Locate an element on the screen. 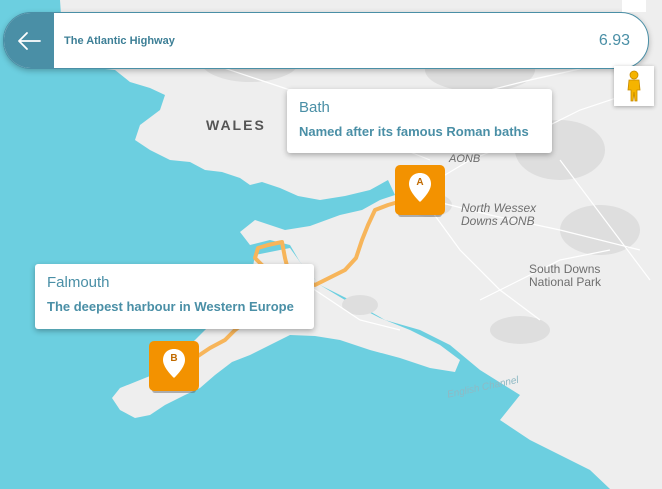 The width and height of the screenshot is (662, 489). arrow-left-icon is located at coordinates (29, 40).